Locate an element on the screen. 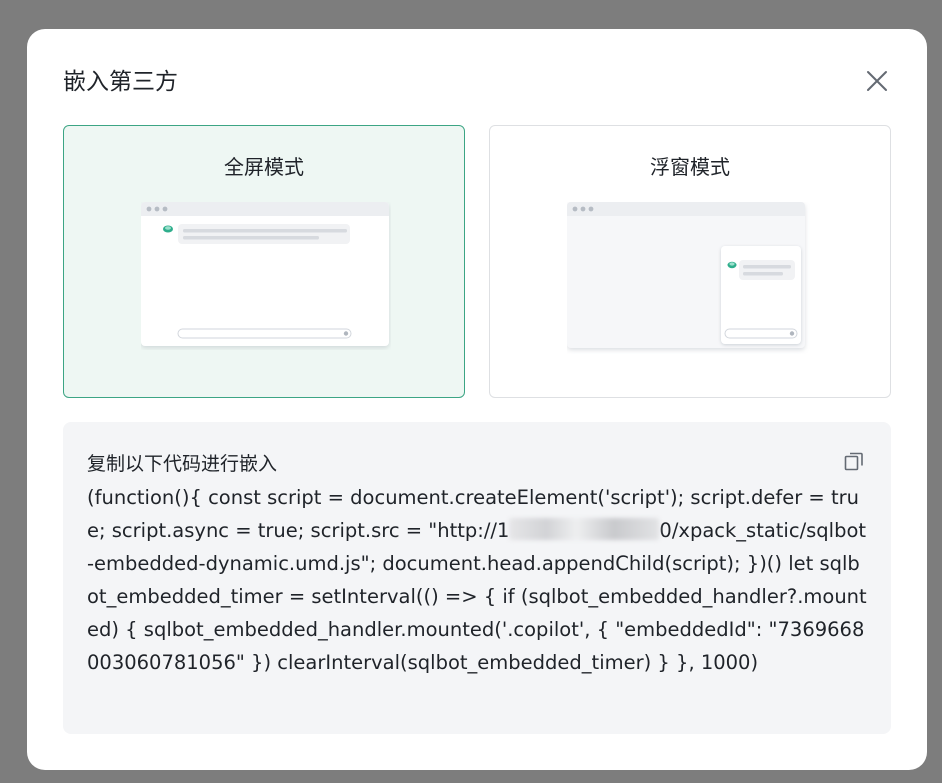 The height and width of the screenshot is (783, 942). floating-preview-image is located at coordinates (686, 275).